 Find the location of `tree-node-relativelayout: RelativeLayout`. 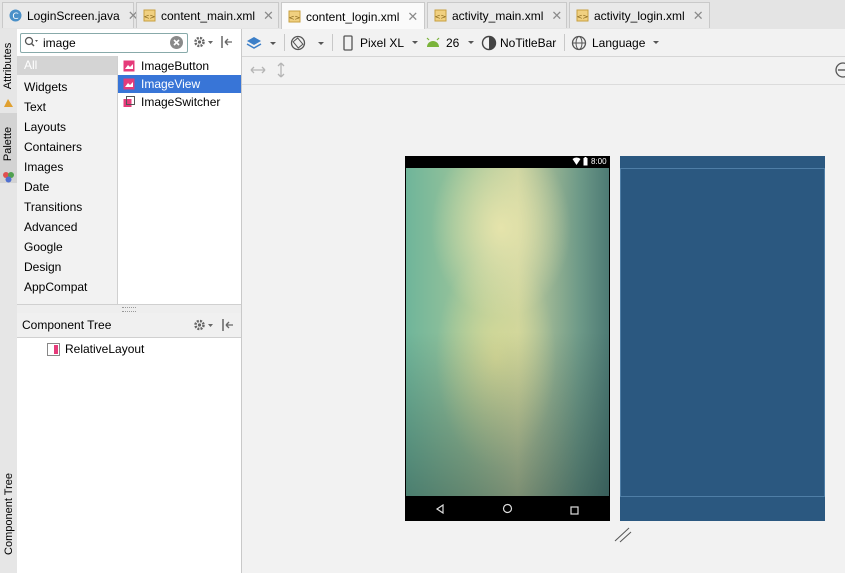

tree-node-relativelayout: RelativeLayout is located at coordinates (95, 349).